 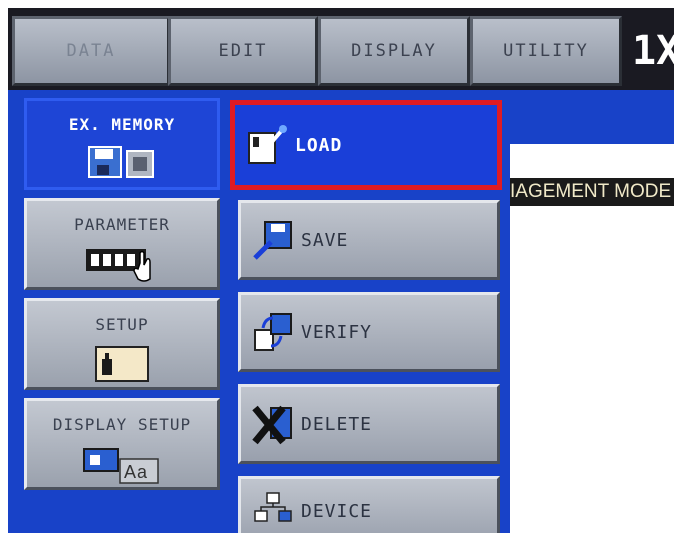 I want to click on menu-parameter: PARAMETER, so click(x=122, y=244).